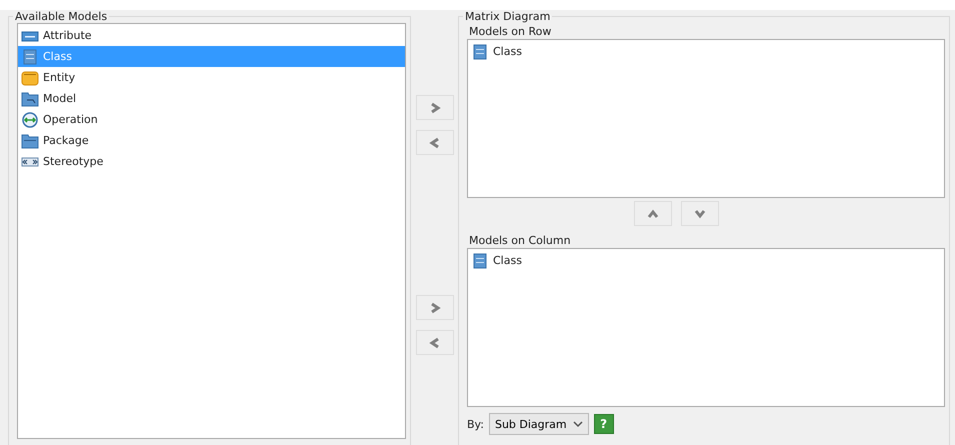 The width and height of the screenshot is (955, 445). Describe the element at coordinates (30, 140) in the screenshot. I see `package-icon` at that location.